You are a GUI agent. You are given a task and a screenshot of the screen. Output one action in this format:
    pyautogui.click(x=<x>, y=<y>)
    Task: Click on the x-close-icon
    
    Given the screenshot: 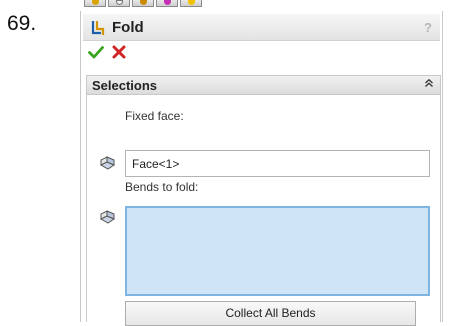 What is the action you would take?
    pyautogui.click(x=119, y=52)
    